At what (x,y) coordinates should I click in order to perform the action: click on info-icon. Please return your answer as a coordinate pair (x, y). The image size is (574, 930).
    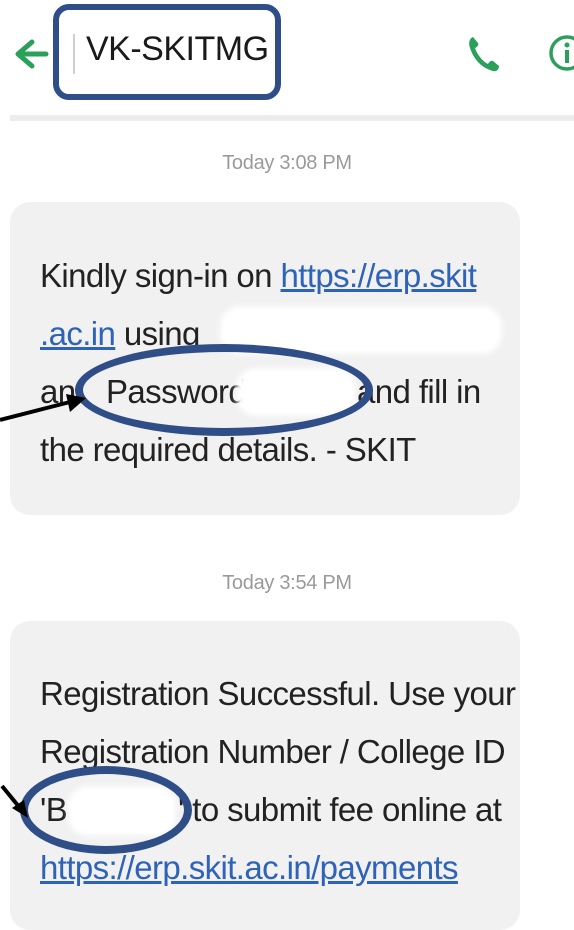
    Looking at the image, I should click on (561, 53).